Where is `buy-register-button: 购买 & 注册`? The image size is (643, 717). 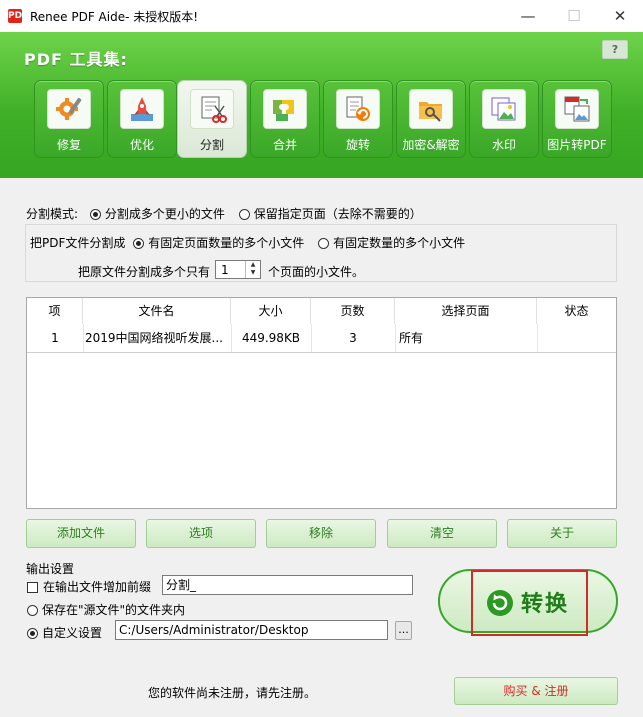
buy-register-button: 购买 & 注册 is located at coordinates (536, 691).